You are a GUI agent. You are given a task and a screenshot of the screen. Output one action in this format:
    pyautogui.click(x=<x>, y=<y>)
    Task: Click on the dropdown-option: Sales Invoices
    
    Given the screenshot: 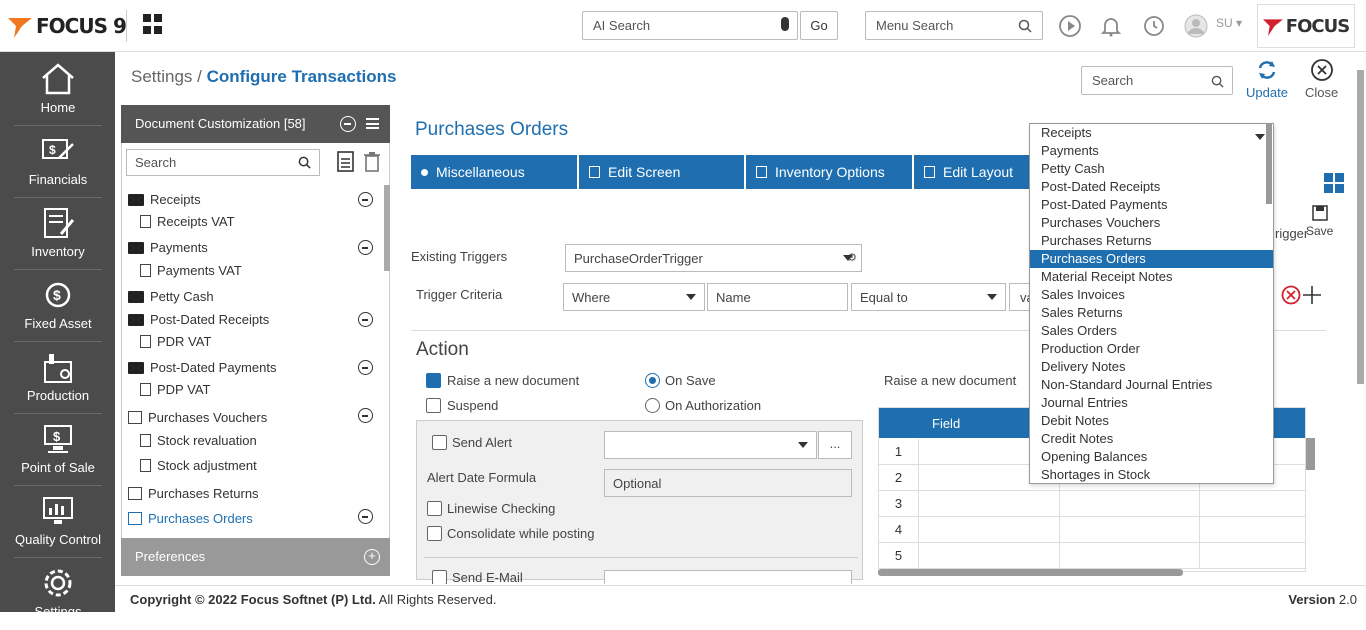 What is the action you would take?
    pyautogui.click(x=1151, y=295)
    